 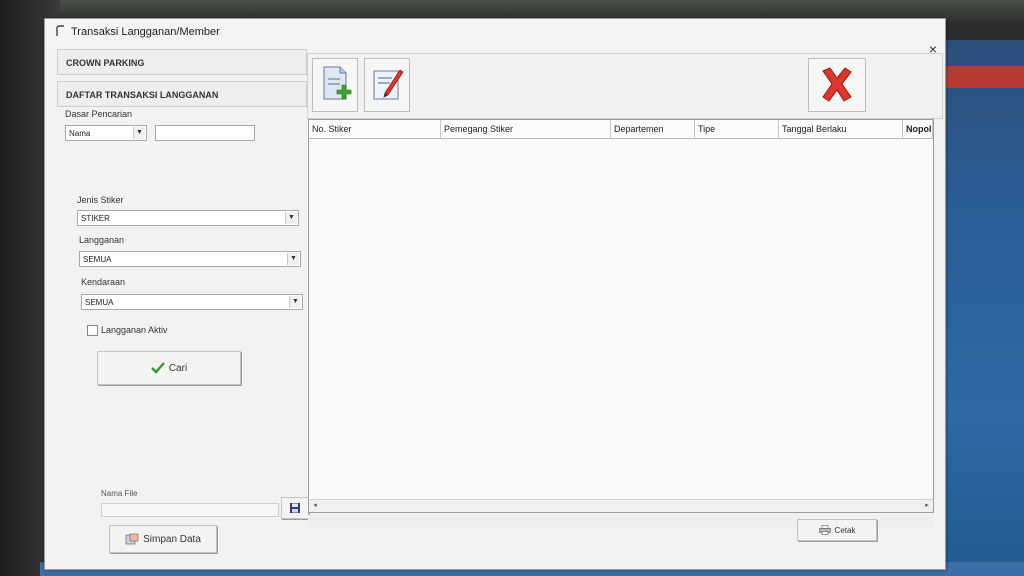 I want to click on delete-button, so click(x=837, y=85).